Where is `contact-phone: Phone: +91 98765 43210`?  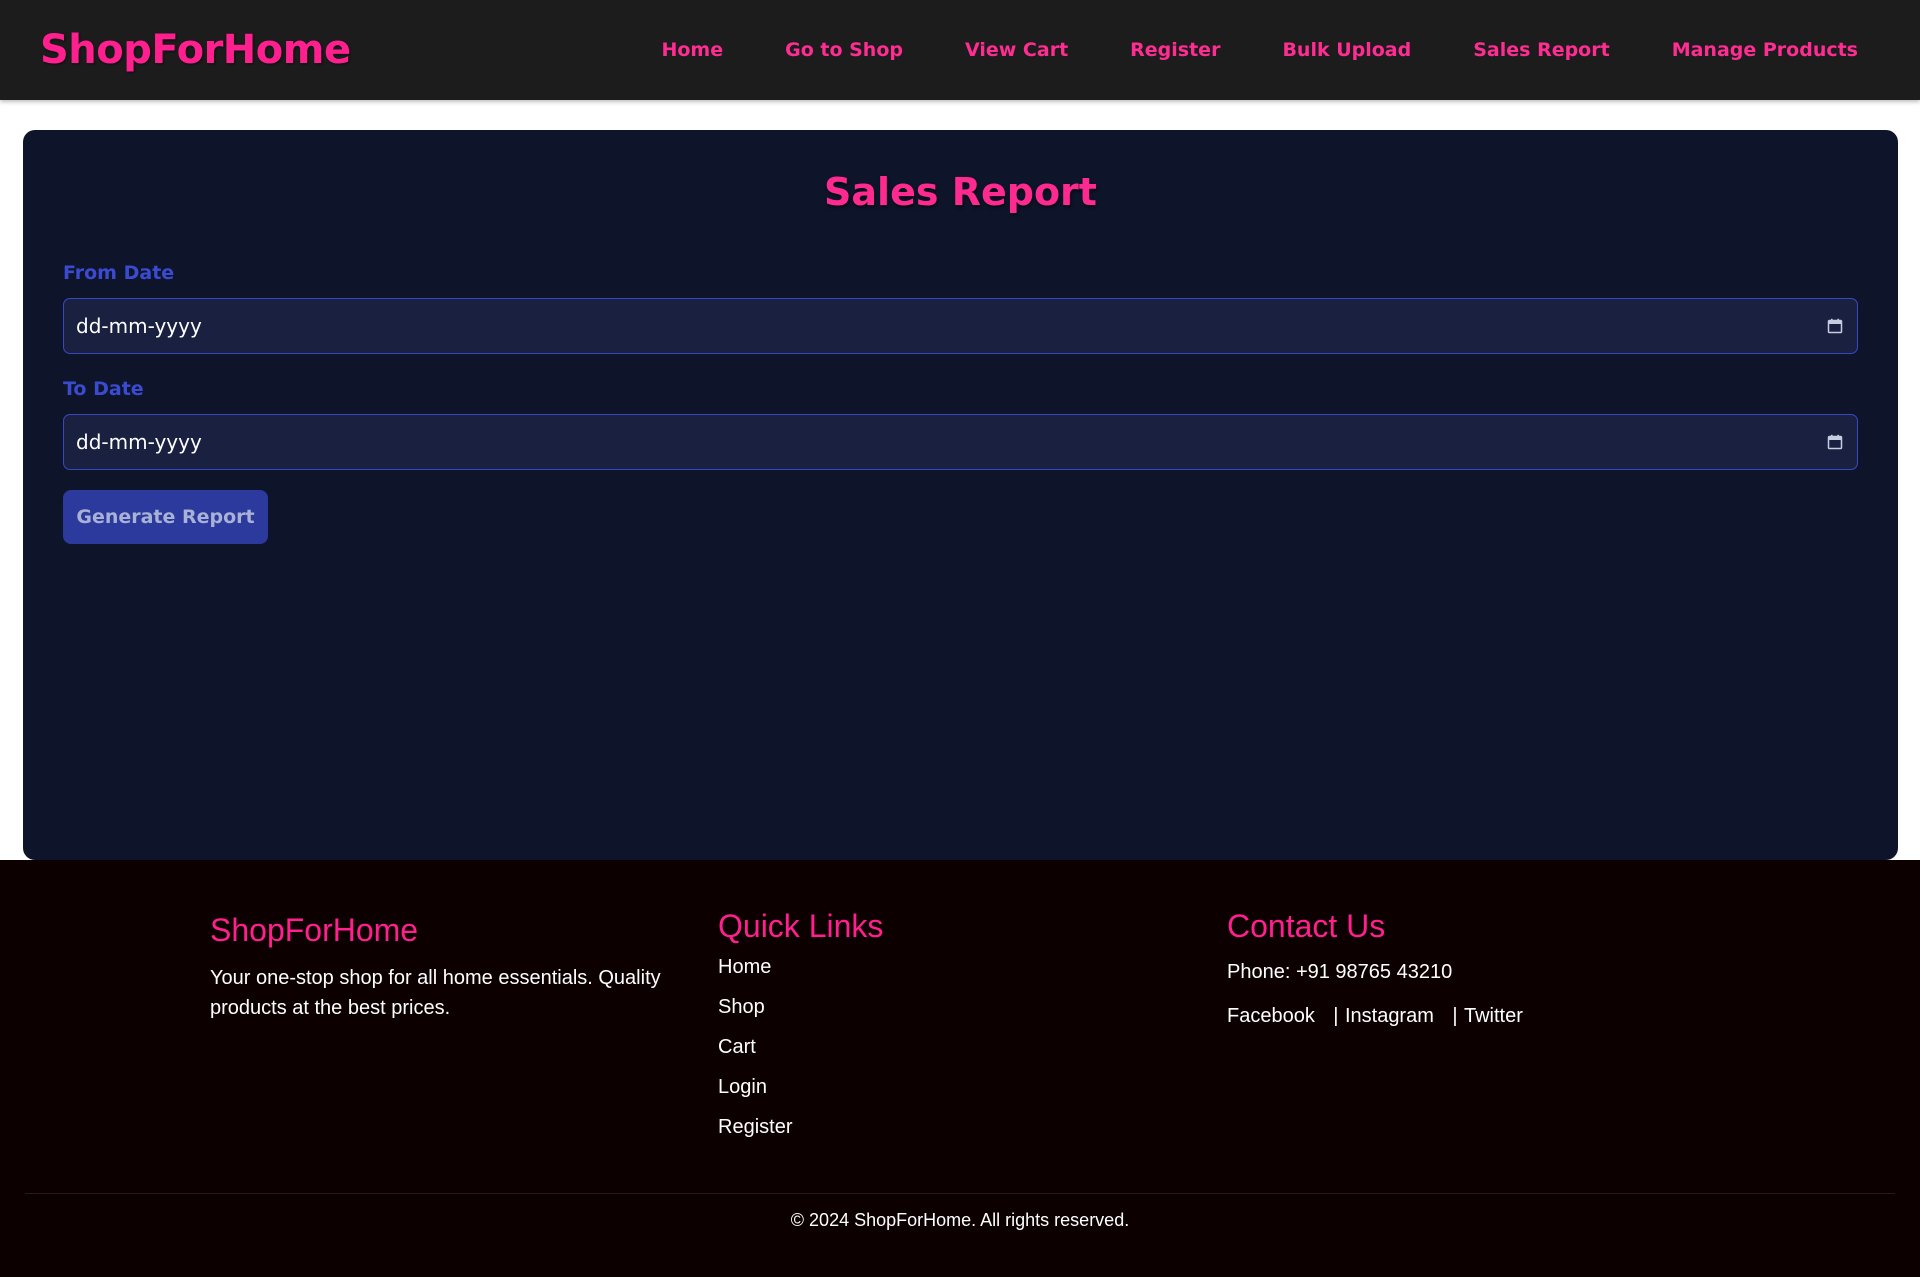
contact-phone: Phone: +91 98765 43210 is located at coordinates (1340, 972).